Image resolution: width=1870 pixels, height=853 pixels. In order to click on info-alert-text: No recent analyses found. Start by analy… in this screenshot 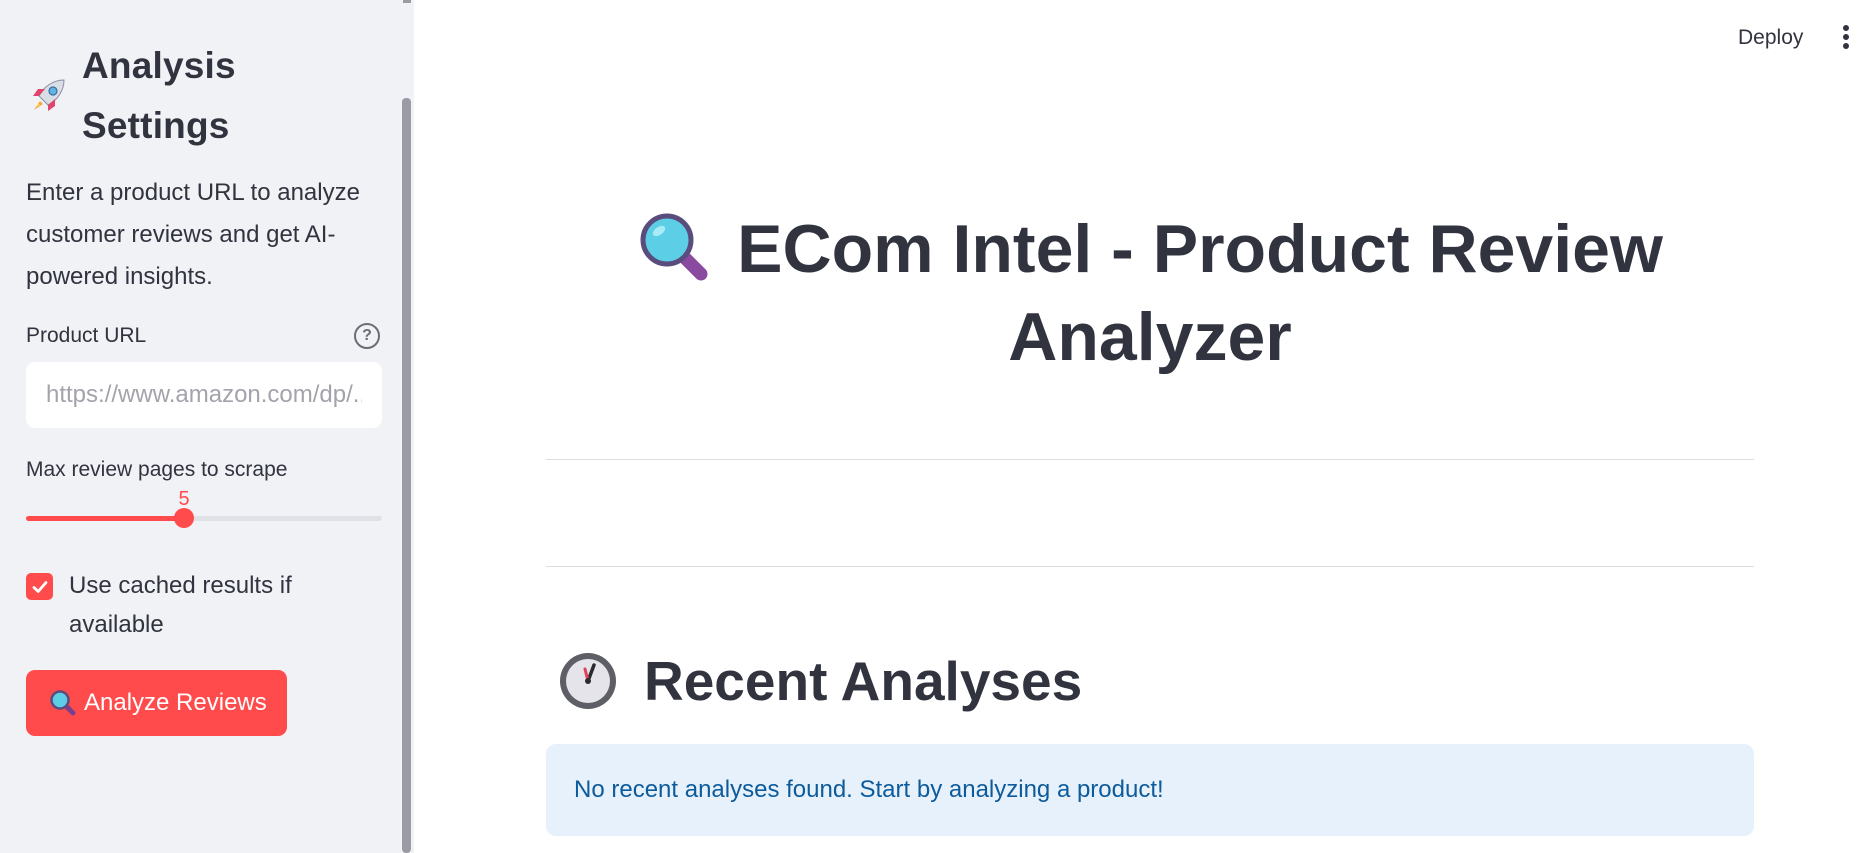, I will do `click(869, 789)`.